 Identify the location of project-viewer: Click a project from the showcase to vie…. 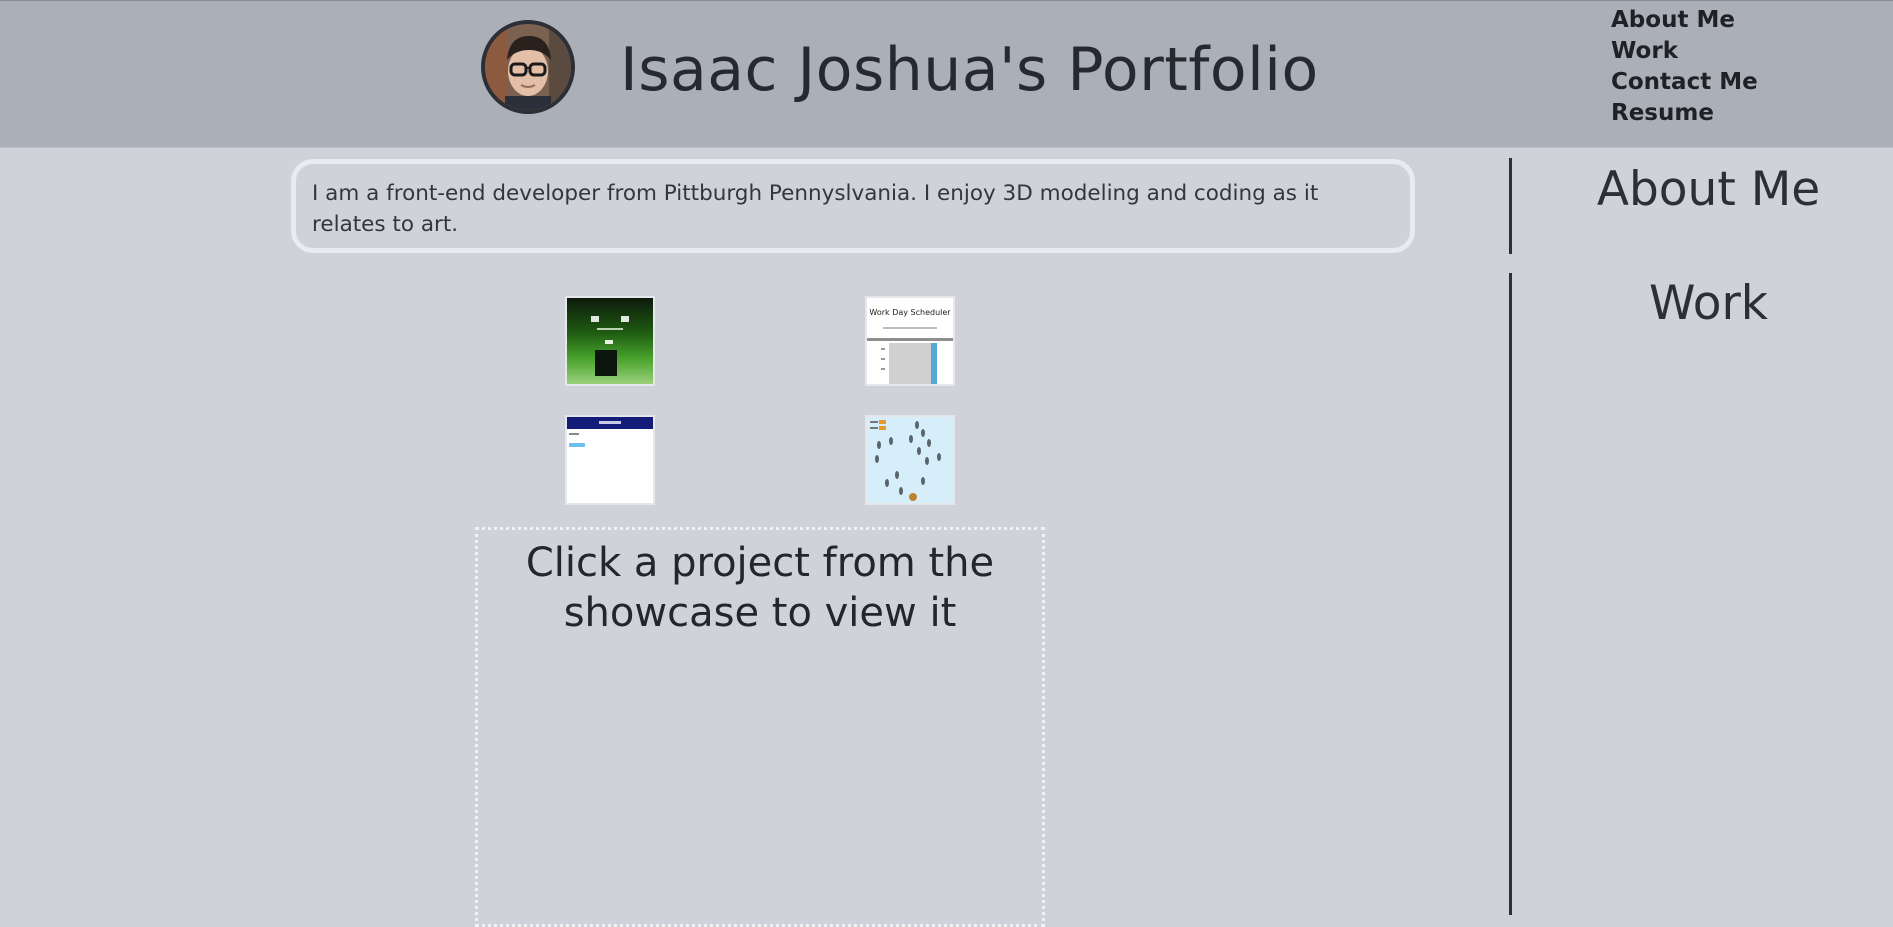
(760, 727).